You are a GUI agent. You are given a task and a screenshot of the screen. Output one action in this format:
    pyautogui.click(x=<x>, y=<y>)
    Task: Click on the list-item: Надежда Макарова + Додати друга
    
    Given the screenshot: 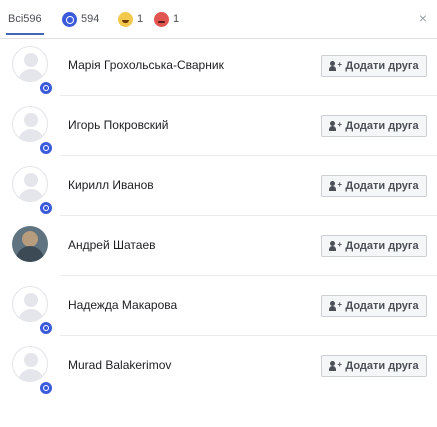 What is the action you would take?
    pyautogui.click(x=218, y=308)
    